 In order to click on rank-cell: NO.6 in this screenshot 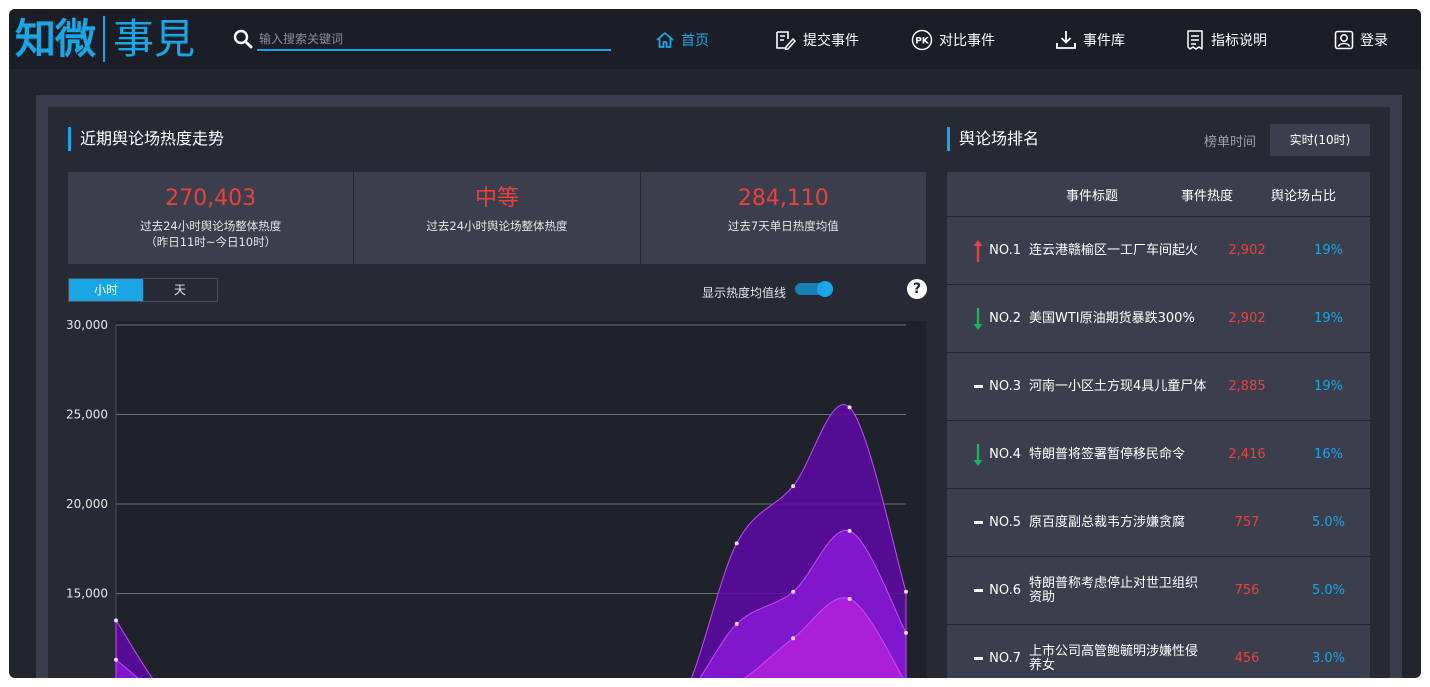, I will do `click(987, 590)`.